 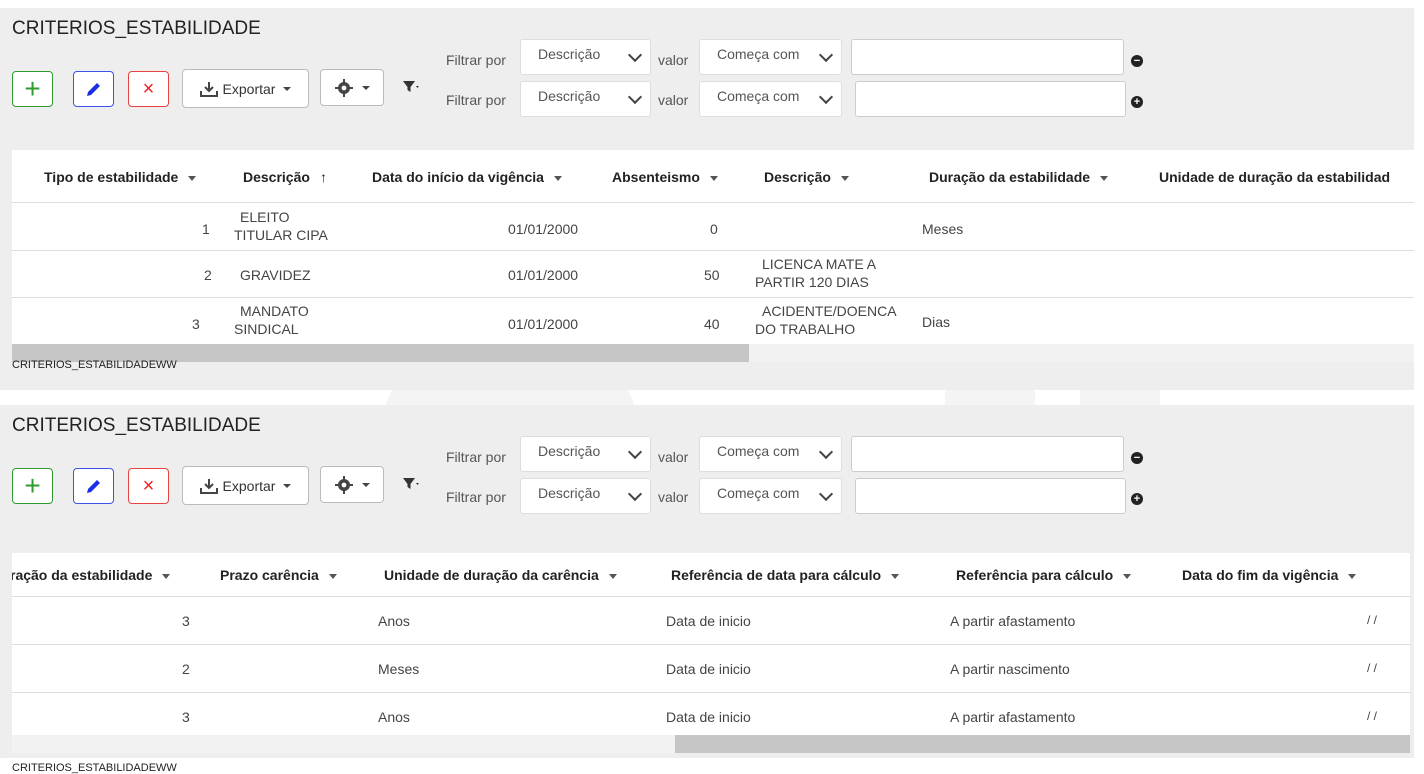 What do you see at coordinates (1269, 575) in the screenshot?
I see `column-header-data-fim: Data do fim da vigência` at bounding box center [1269, 575].